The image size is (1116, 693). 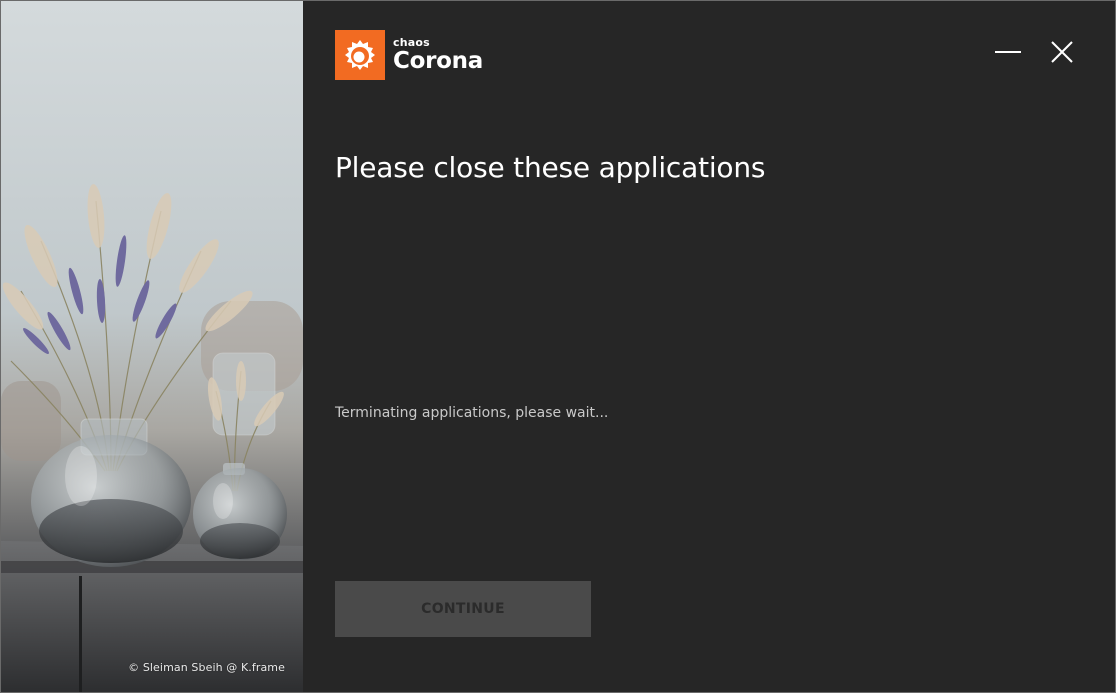 What do you see at coordinates (360, 55) in the screenshot?
I see `corona-flame-logo-icon` at bounding box center [360, 55].